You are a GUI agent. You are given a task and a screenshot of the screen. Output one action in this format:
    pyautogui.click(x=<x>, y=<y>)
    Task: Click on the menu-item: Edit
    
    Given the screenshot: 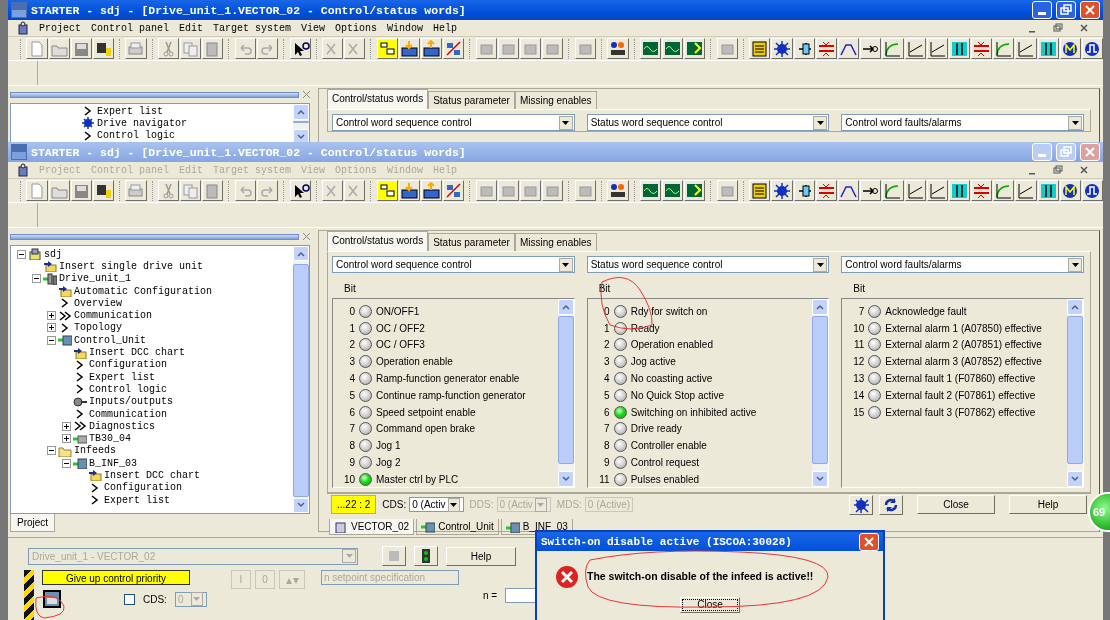 What is the action you would take?
    pyautogui.click(x=191, y=28)
    